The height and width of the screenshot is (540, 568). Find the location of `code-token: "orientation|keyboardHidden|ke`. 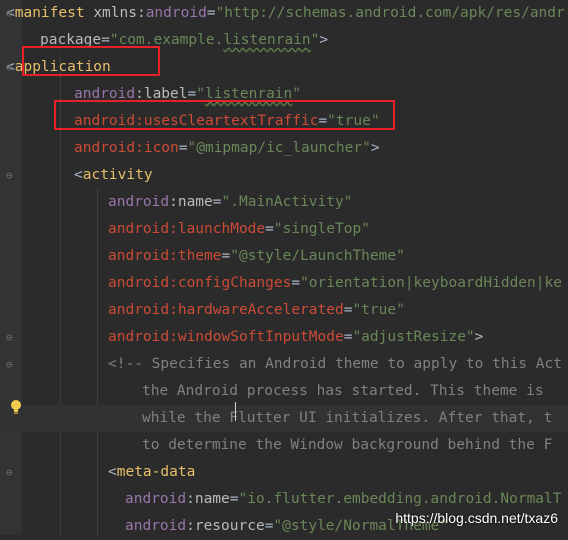

code-token: "orientation|keyboardHidden|ke is located at coordinates (431, 283).